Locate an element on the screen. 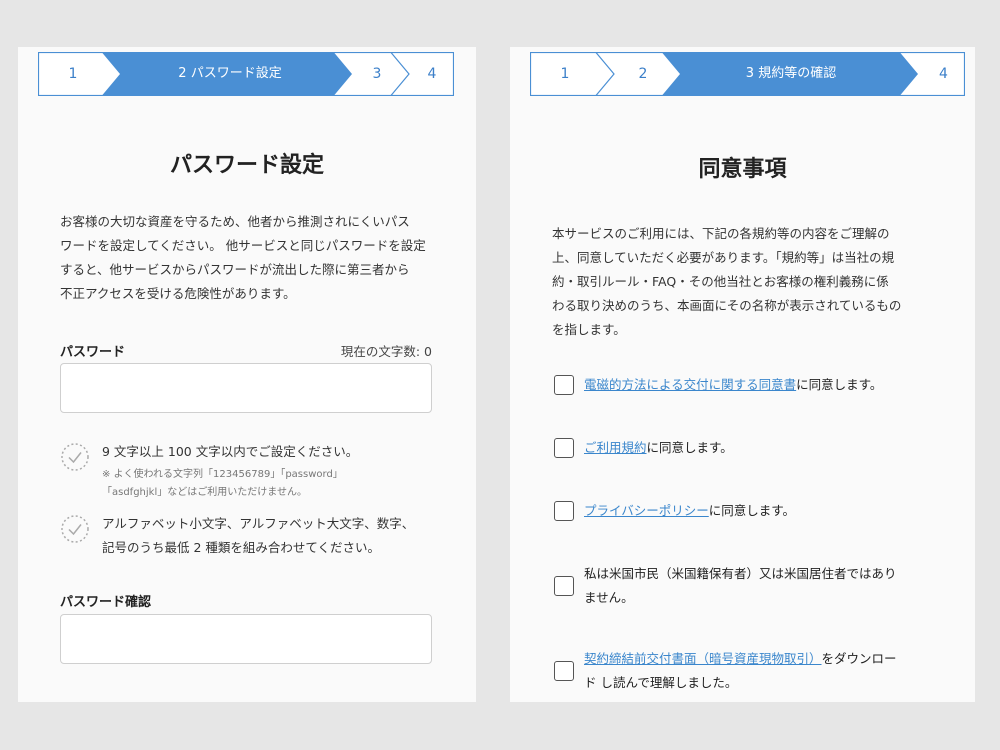 The height and width of the screenshot is (750, 1000). agree-line: 私は米国市民（米国籍保有者）又は米国居住者ではあり is located at coordinates (740, 573).